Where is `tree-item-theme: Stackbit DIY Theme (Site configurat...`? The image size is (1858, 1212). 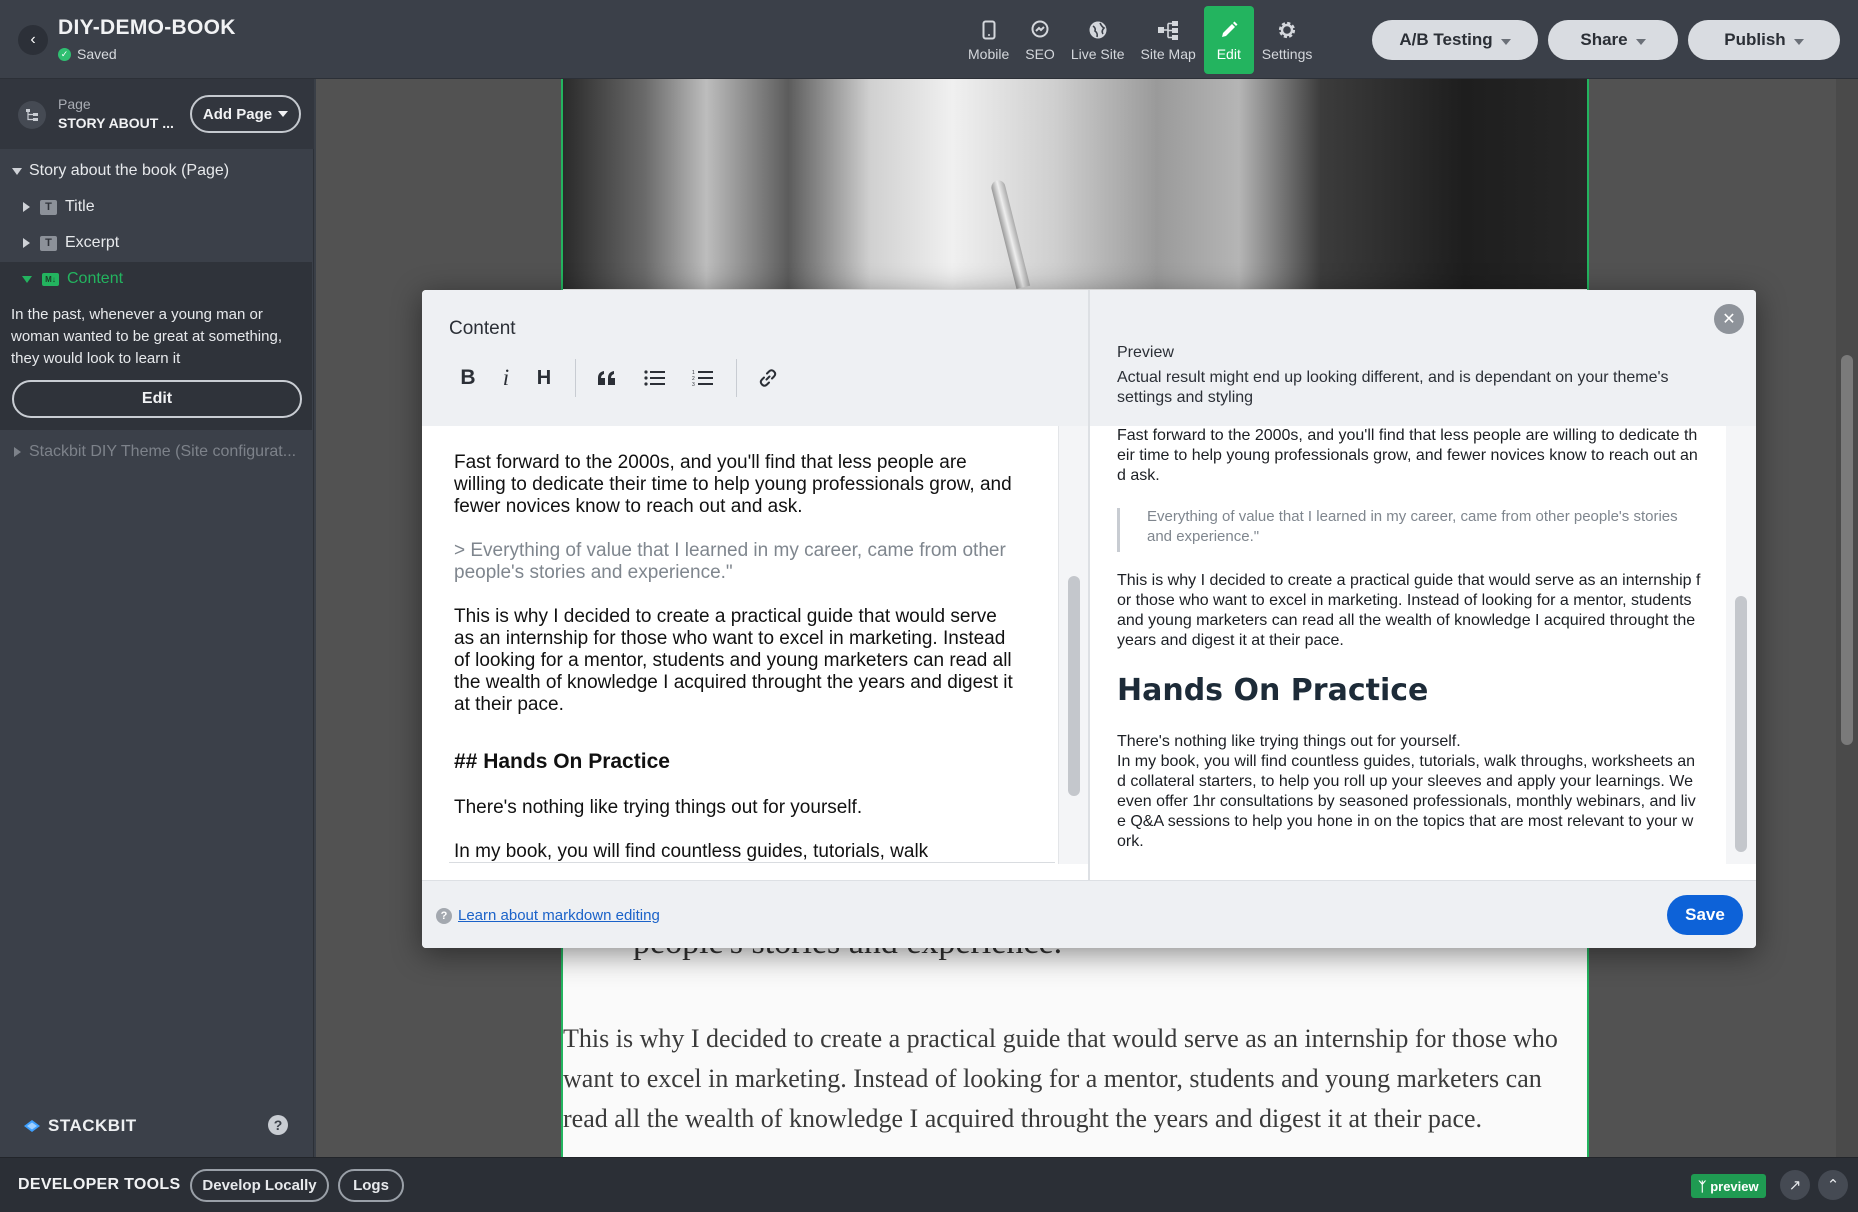 tree-item-theme: Stackbit DIY Theme (Site configurat... is located at coordinates (157, 452).